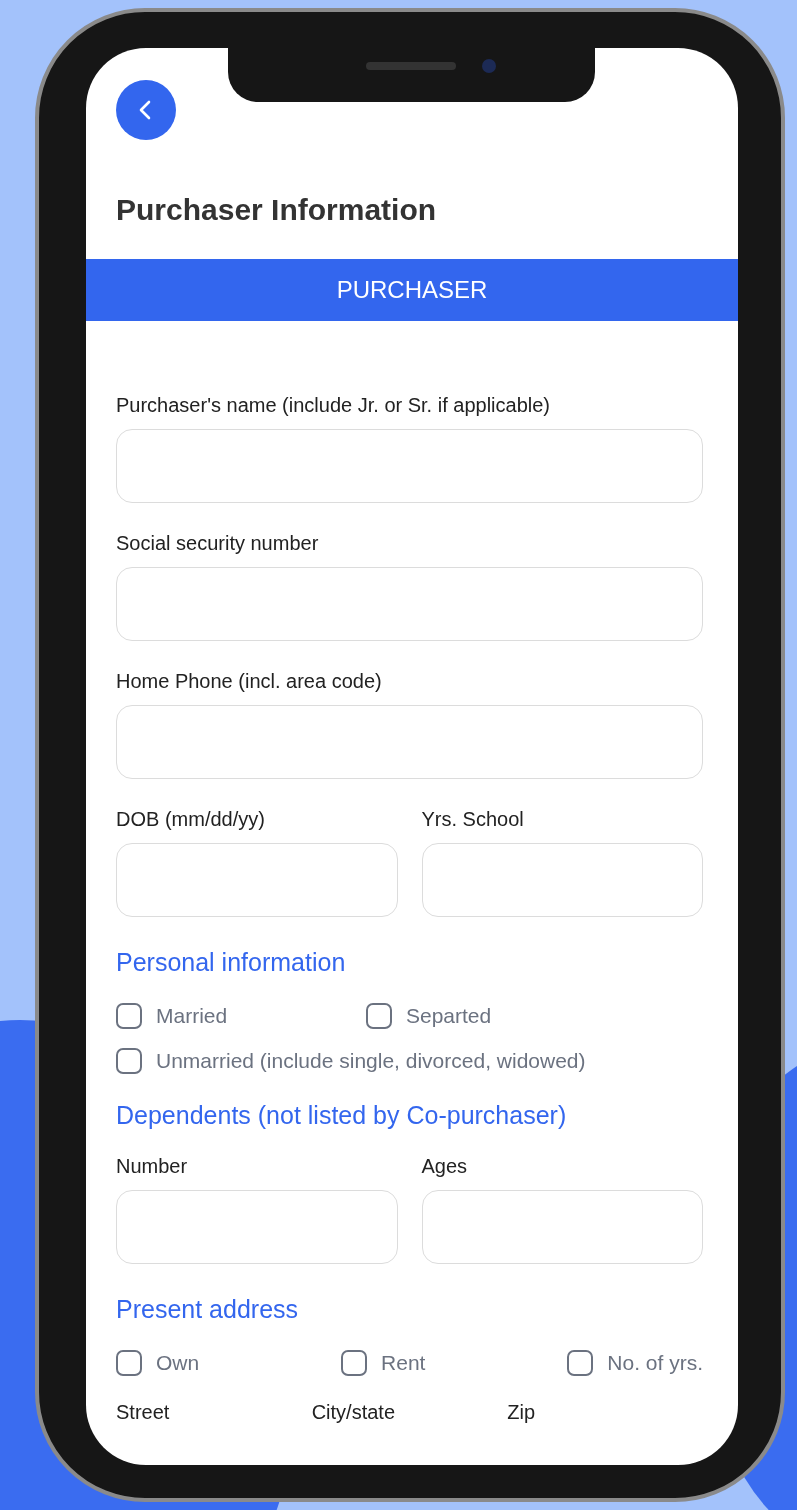 Image resolution: width=797 pixels, height=1510 pixels. I want to click on banner-title: PURCHASER, so click(412, 290).